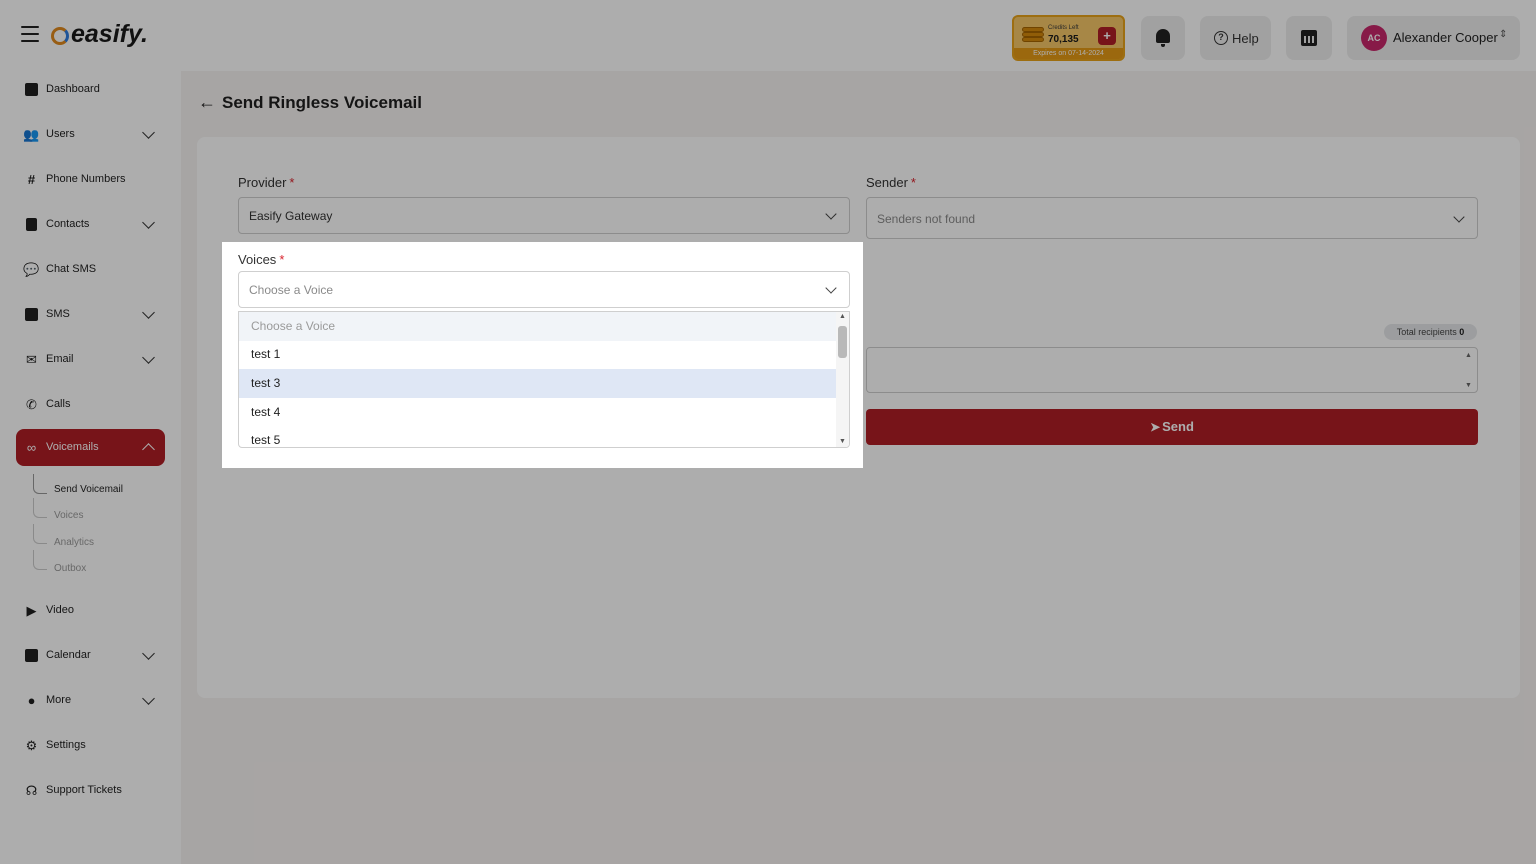 Image resolution: width=1536 pixels, height=864 pixels. What do you see at coordinates (842, 441) in the screenshot?
I see `scroll-down-icon: ▼` at bounding box center [842, 441].